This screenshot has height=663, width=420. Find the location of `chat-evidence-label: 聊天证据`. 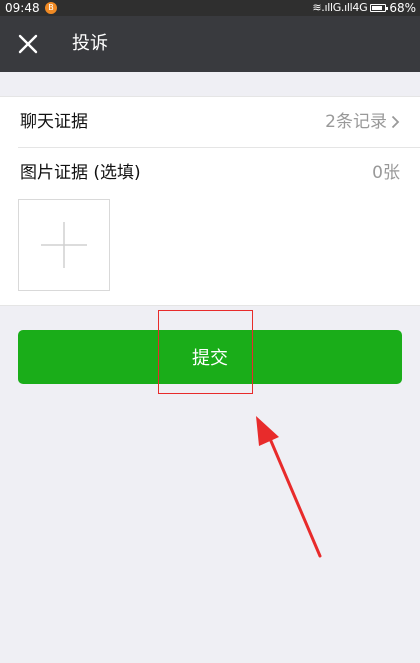

chat-evidence-label: 聊天证据 is located at coordinates (54, 122).